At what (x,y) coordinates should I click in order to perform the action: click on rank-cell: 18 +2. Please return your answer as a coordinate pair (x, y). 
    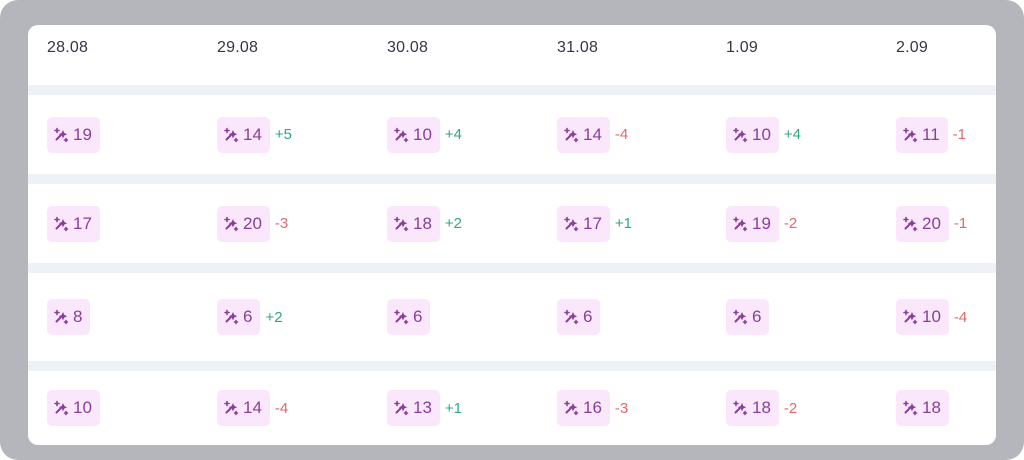
    Looking at the image, I should click on (424, 223).